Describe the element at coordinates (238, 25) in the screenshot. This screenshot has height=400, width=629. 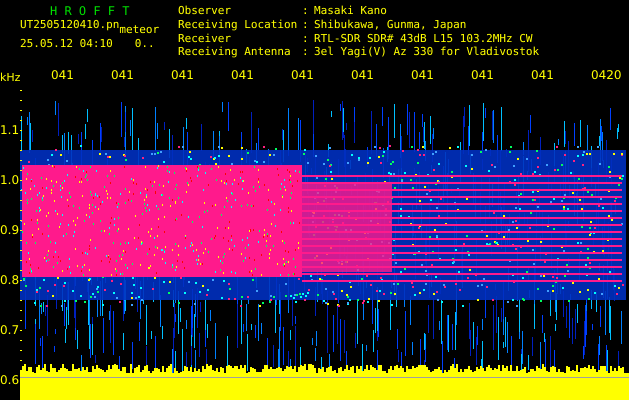
I see `station-label: Receiving Location` at that location.